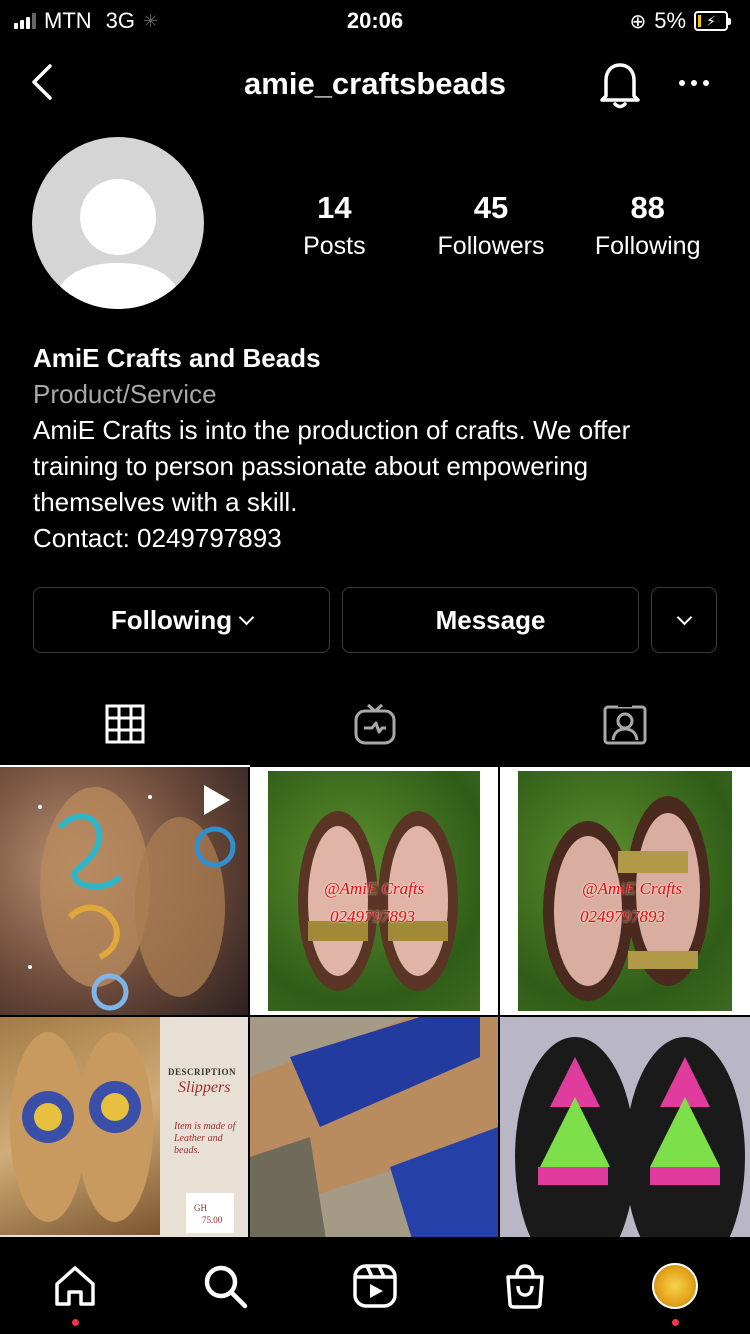  What do you see at coordinates (200, 1208) in the screenshot?
I see `price-currency: GH` at bounding box center [200, 1208].